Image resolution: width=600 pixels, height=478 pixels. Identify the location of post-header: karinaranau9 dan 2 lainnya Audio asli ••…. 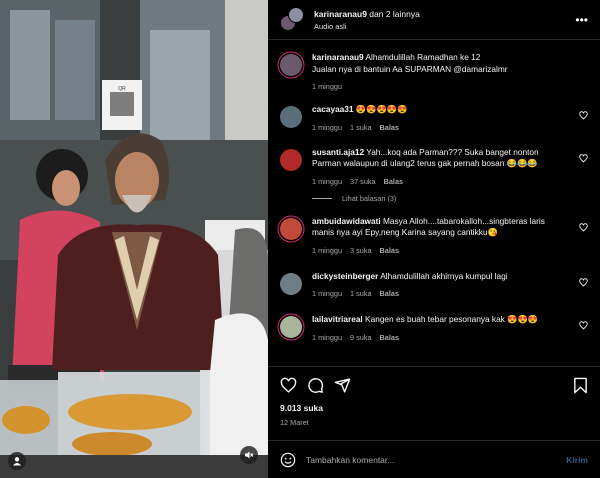
(434, 20).